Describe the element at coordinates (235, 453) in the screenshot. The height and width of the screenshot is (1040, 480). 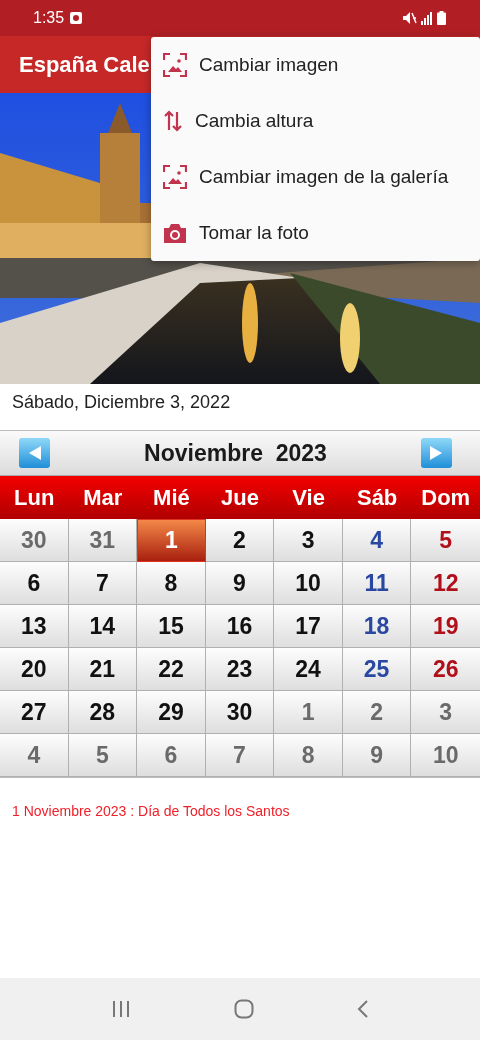
I see `month-title: Noviembre 2023` at that location.